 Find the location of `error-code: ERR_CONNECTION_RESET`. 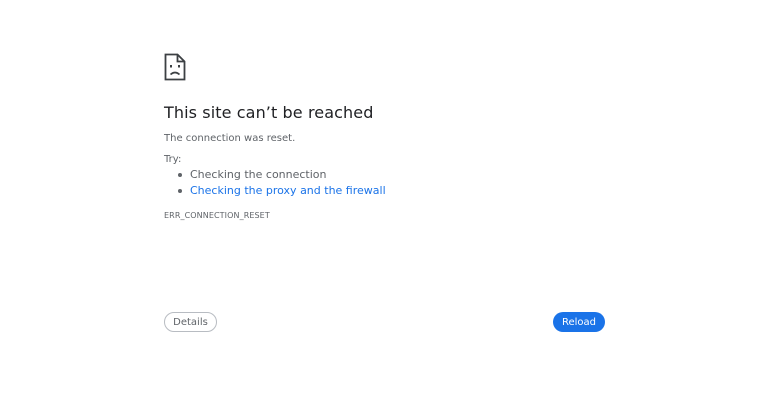

error-code: ERR_CONNECTION_RESET is located at coordinates (217, 215).